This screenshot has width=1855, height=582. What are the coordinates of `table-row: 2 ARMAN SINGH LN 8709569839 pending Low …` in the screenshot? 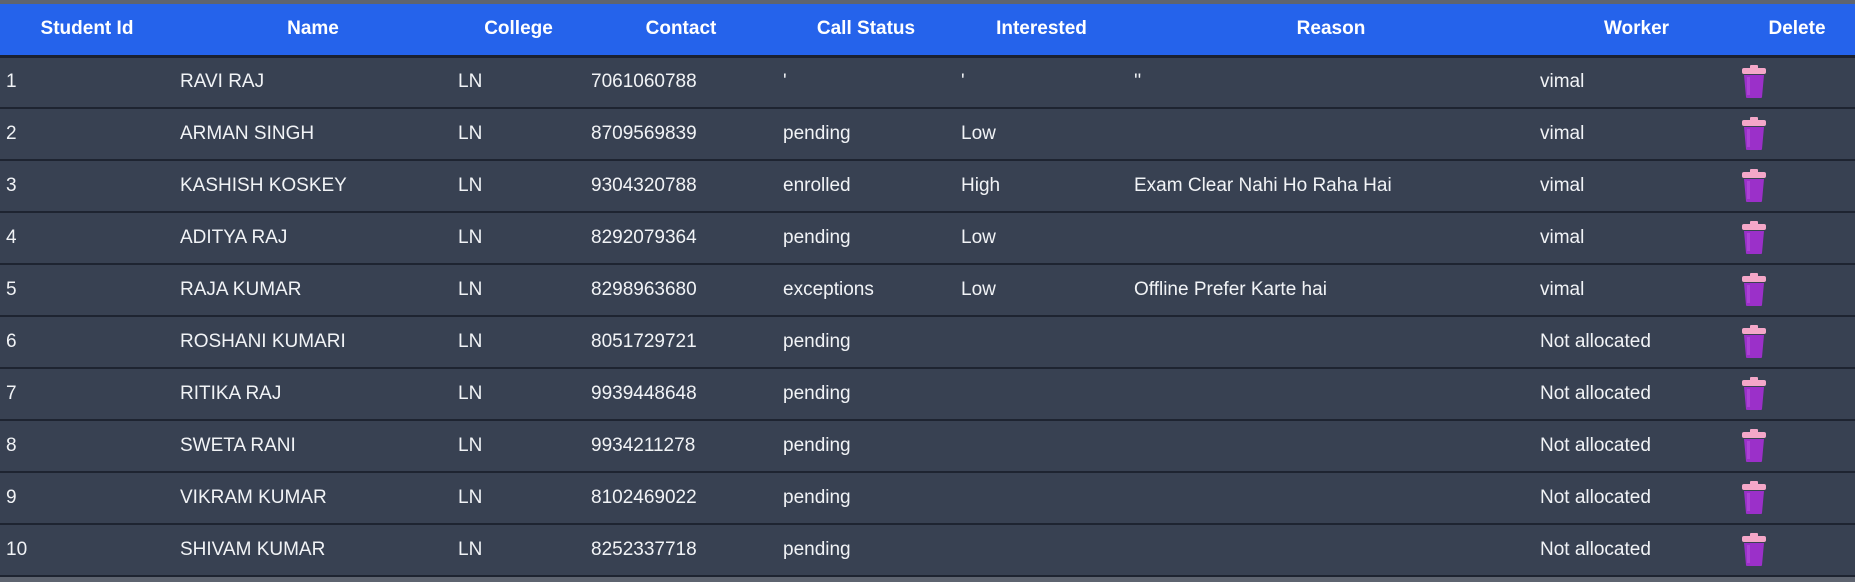 It's located at (927, 134).